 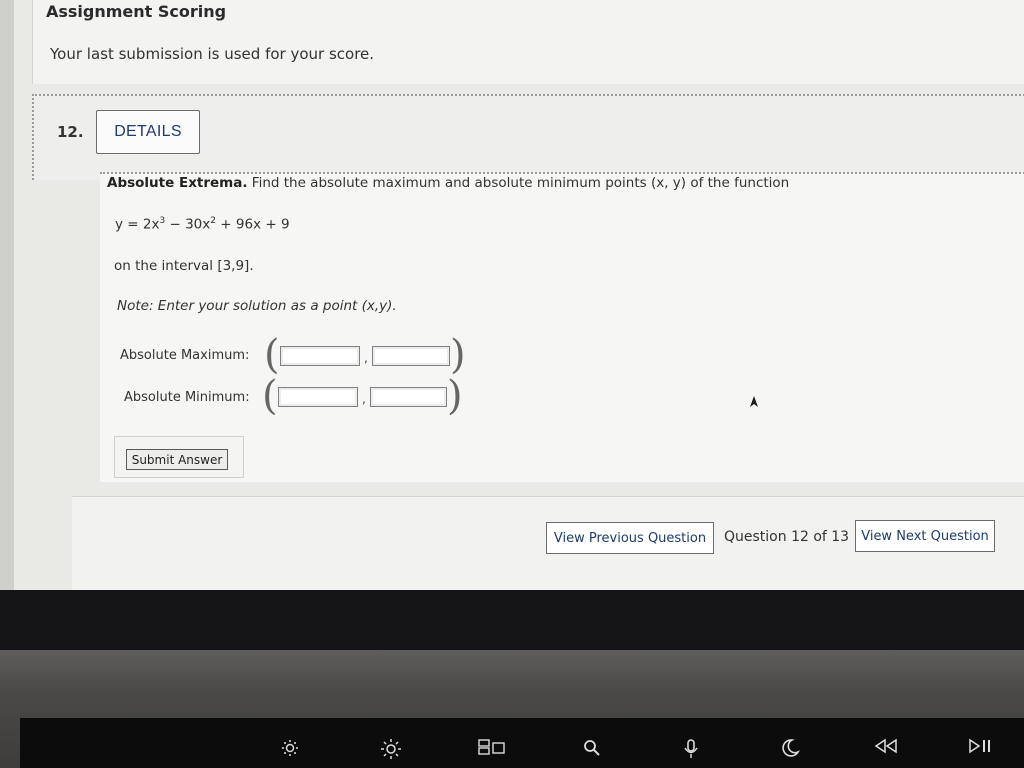 I want to click on close-paren-max: ), so click(x=458, y=355).